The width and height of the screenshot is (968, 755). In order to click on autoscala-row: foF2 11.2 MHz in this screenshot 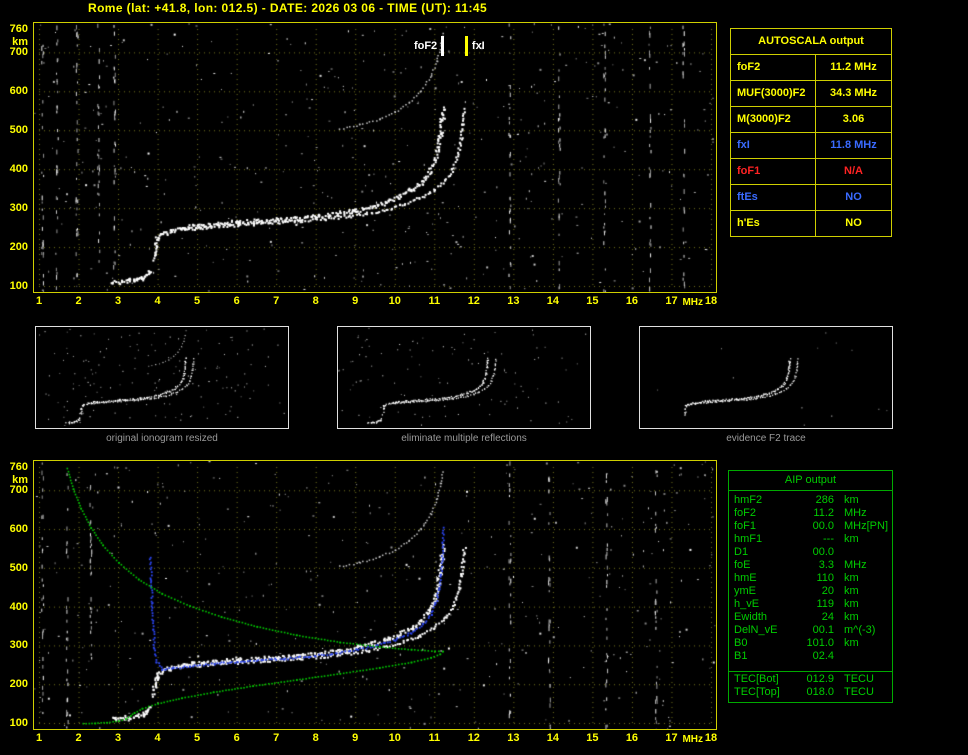, I will do `click(811, 67)`.